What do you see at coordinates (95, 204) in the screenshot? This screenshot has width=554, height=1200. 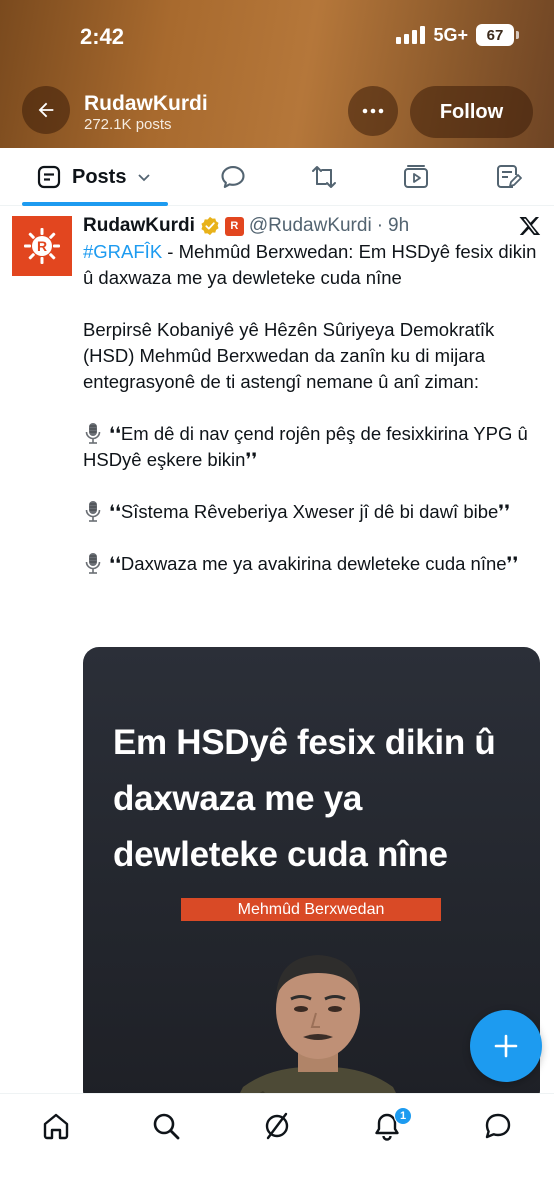 I see `active-tab-indicator` at bounding box center [95, 204].